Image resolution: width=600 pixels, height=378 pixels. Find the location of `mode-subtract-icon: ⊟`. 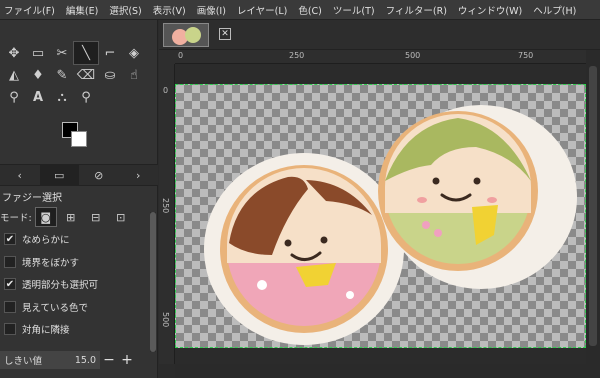

mode-subtract-icon: ⊟ is located at coordinates (96, 217).